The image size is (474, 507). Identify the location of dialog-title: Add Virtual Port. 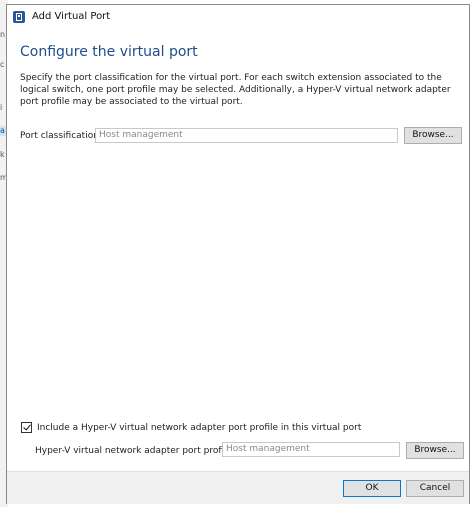
(71, 16).